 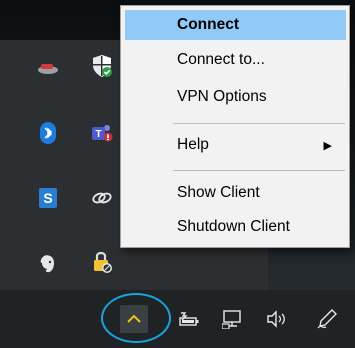 I want to click on battery-icon, so click(x=189, y=319).